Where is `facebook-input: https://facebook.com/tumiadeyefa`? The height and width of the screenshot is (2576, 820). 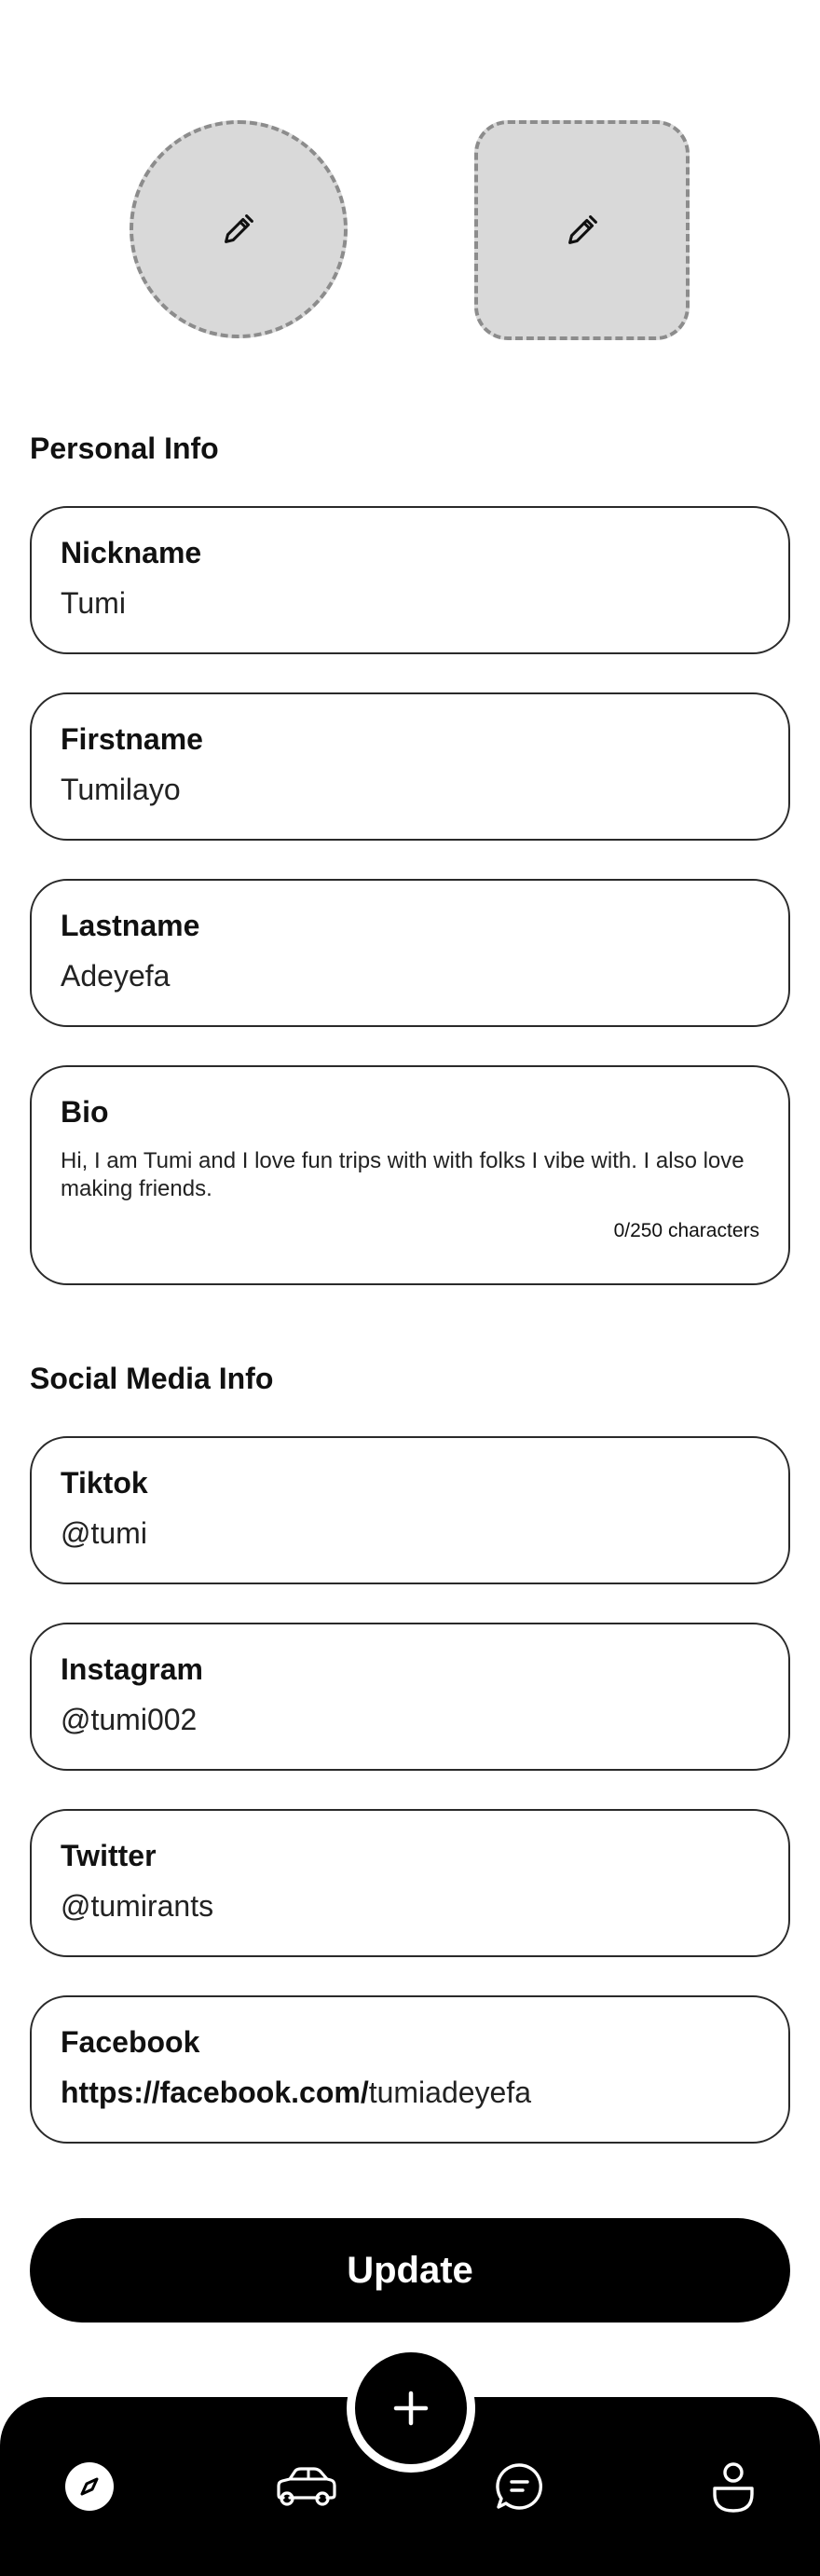 facebook-input: https://facebook.com/tumiadeyefa is located at coordinates (405, 2093).